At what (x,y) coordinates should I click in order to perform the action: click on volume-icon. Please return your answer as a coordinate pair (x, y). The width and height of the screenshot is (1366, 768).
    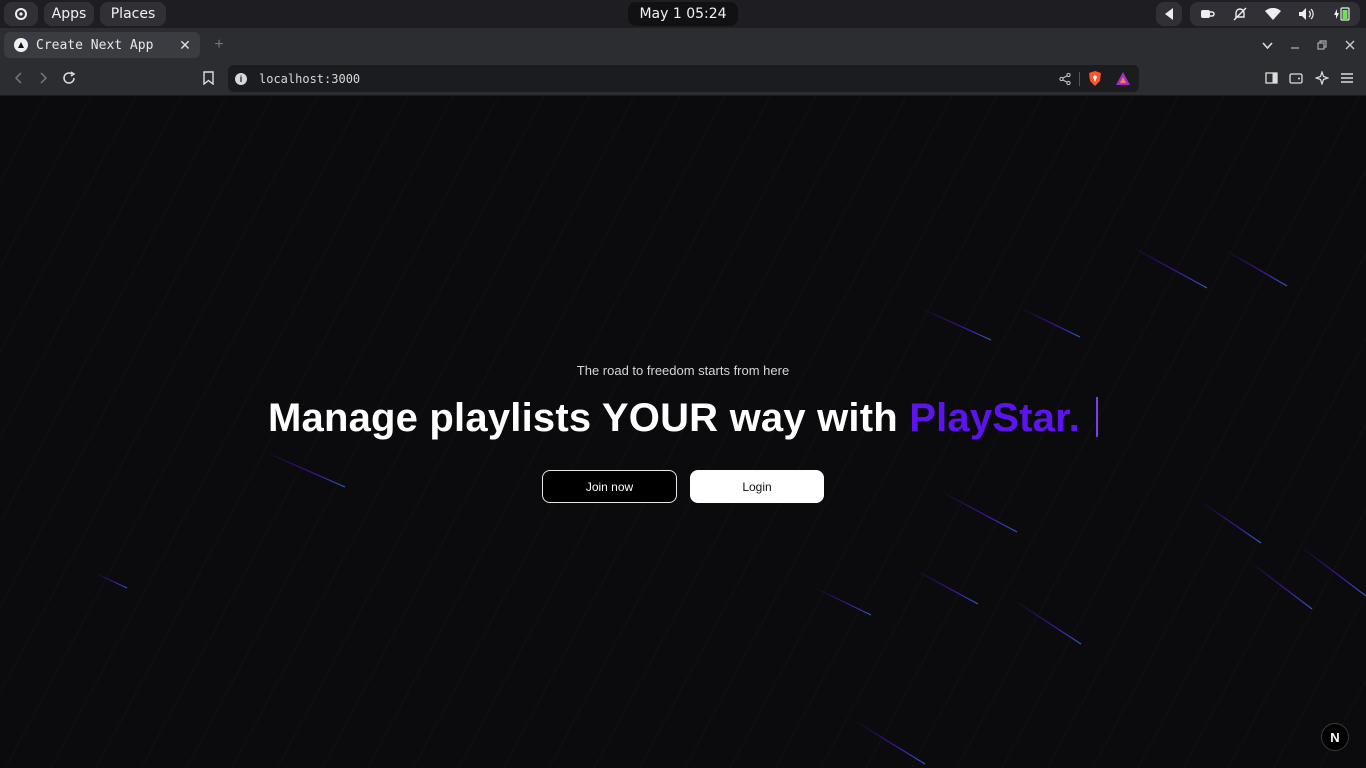
    Looking at the image, I should click on (1306, 14).